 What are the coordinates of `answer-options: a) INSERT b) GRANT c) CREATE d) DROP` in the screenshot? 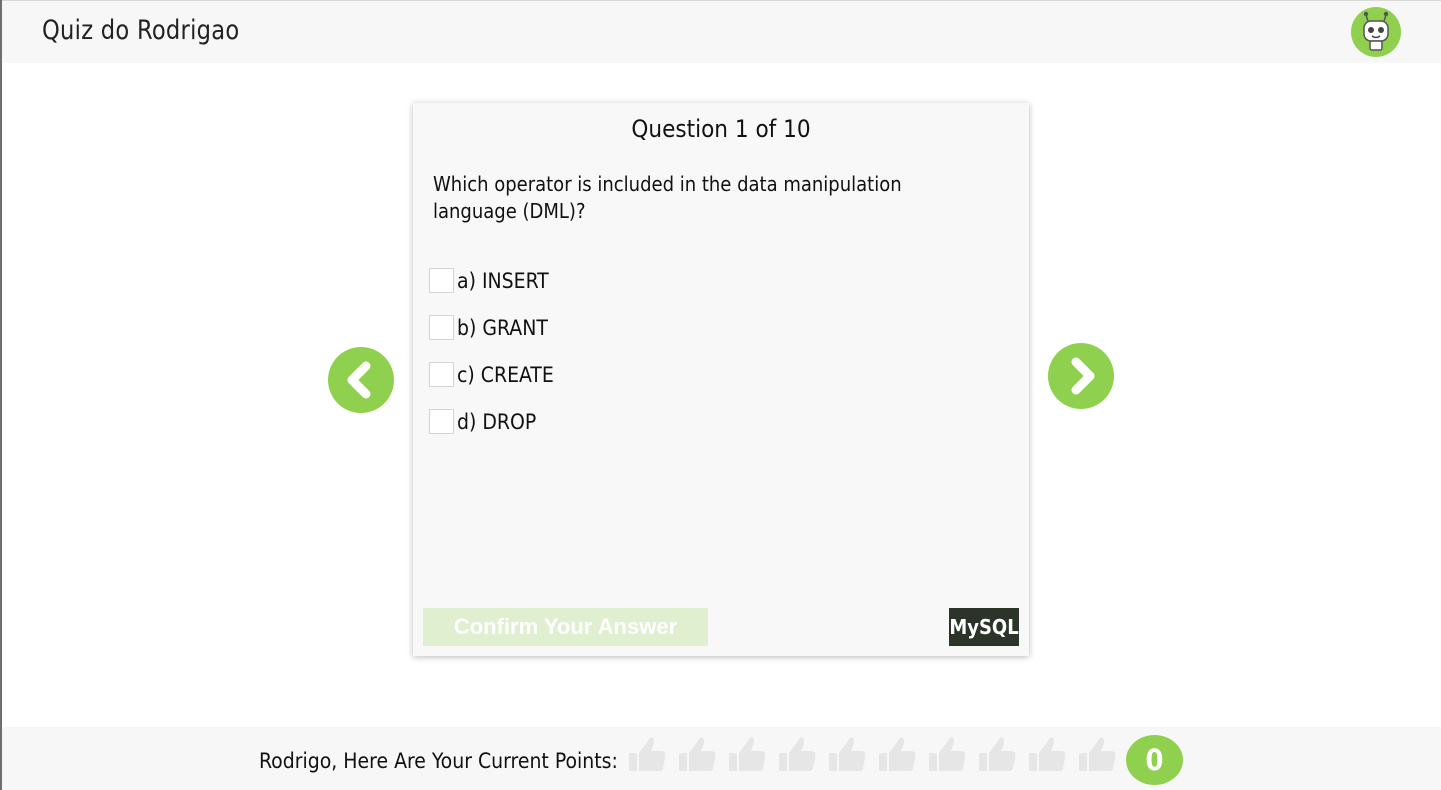 It's located at (491, 361).